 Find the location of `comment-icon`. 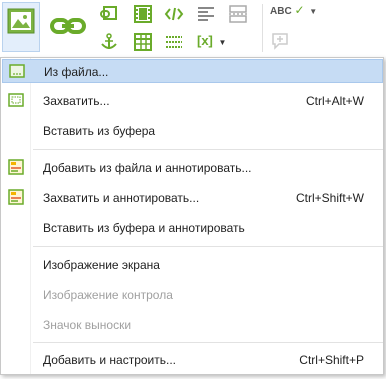

comment-icon is located at coordinates (280, 41).